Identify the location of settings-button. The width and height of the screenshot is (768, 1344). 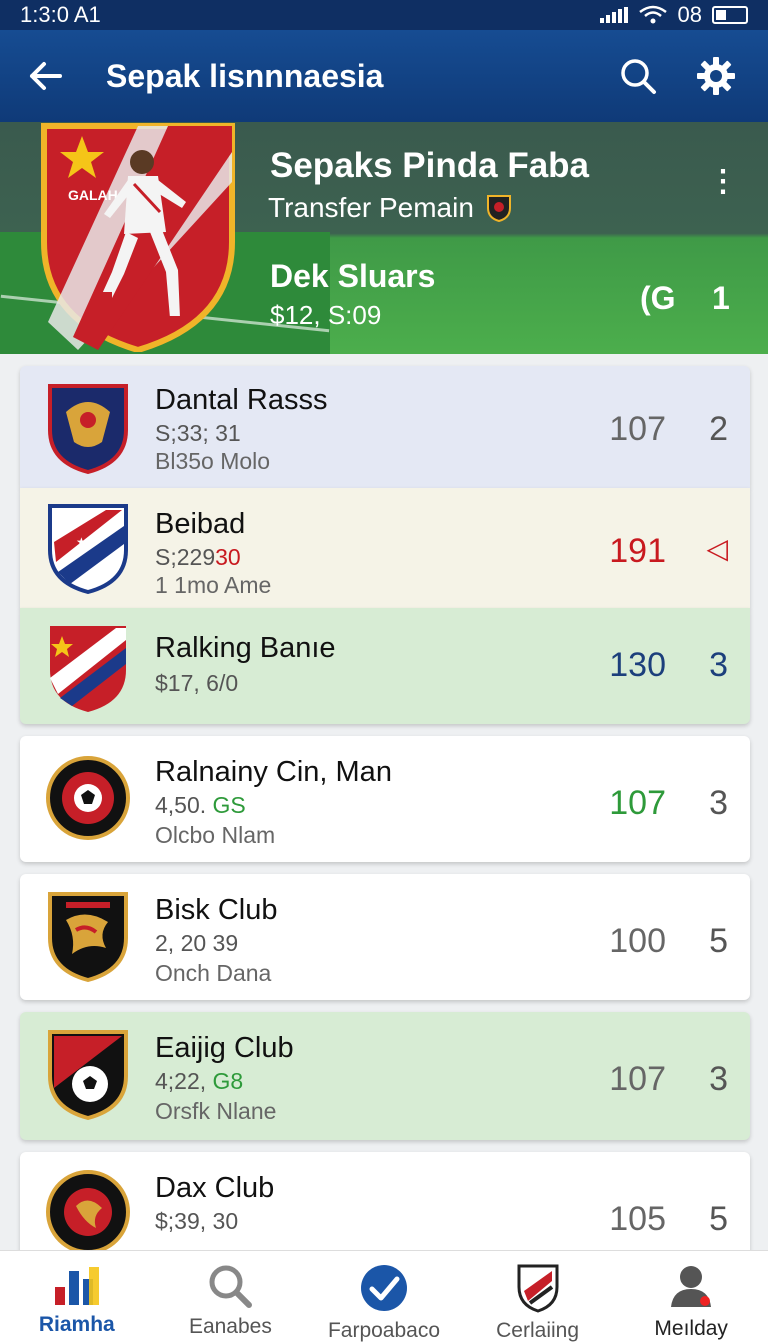
(716, 76).